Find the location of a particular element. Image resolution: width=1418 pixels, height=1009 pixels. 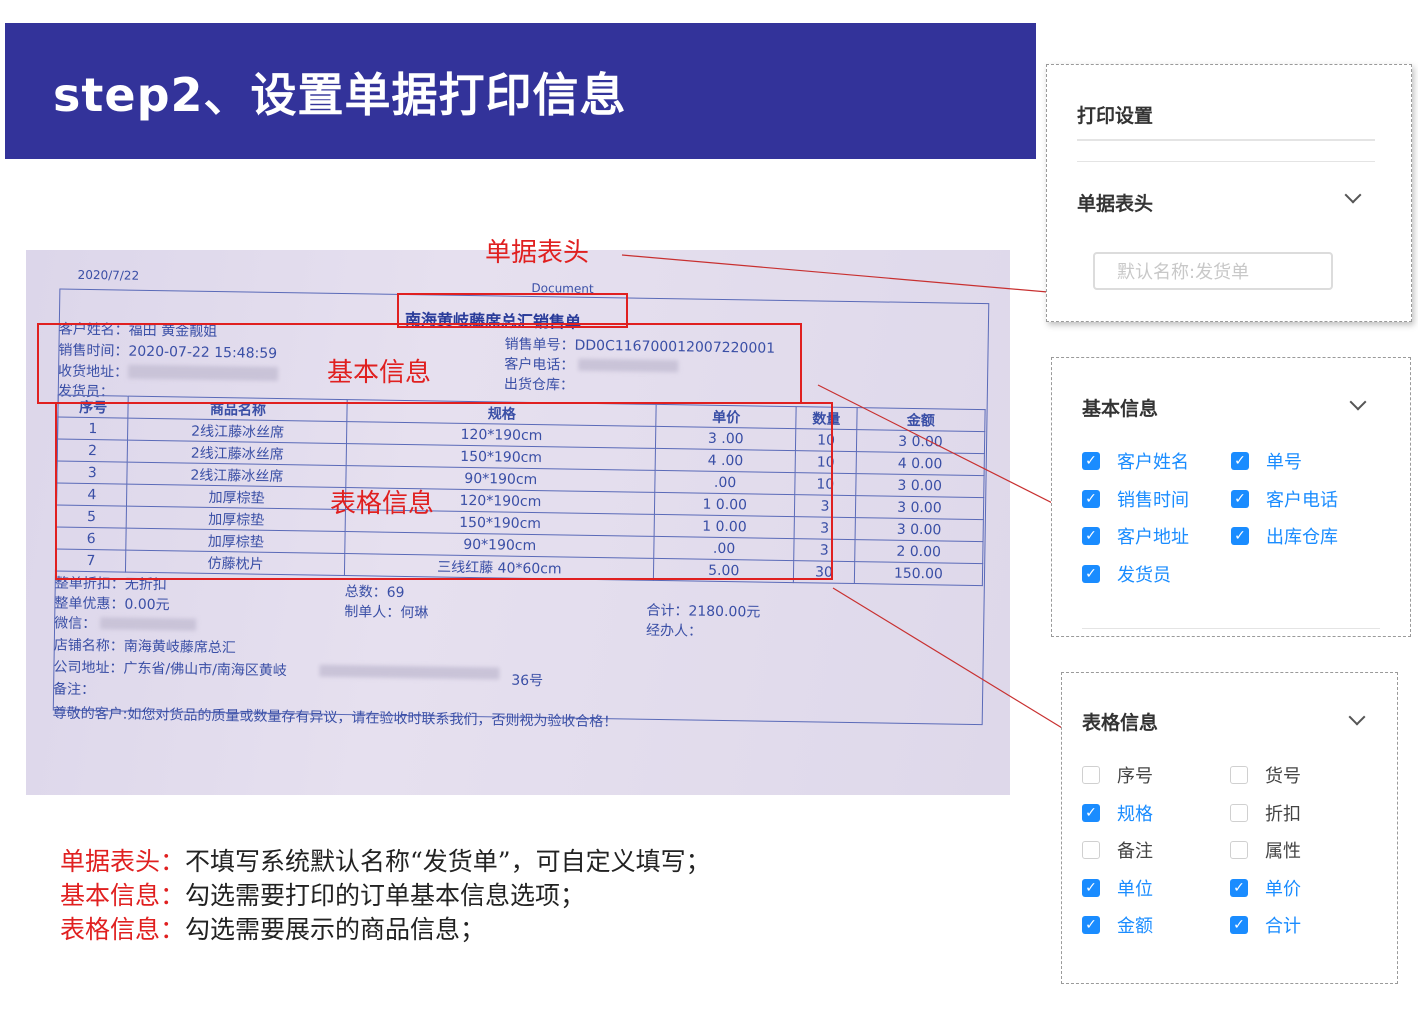

checkbox-option: 备注 is located at coordinates (1117, 850).